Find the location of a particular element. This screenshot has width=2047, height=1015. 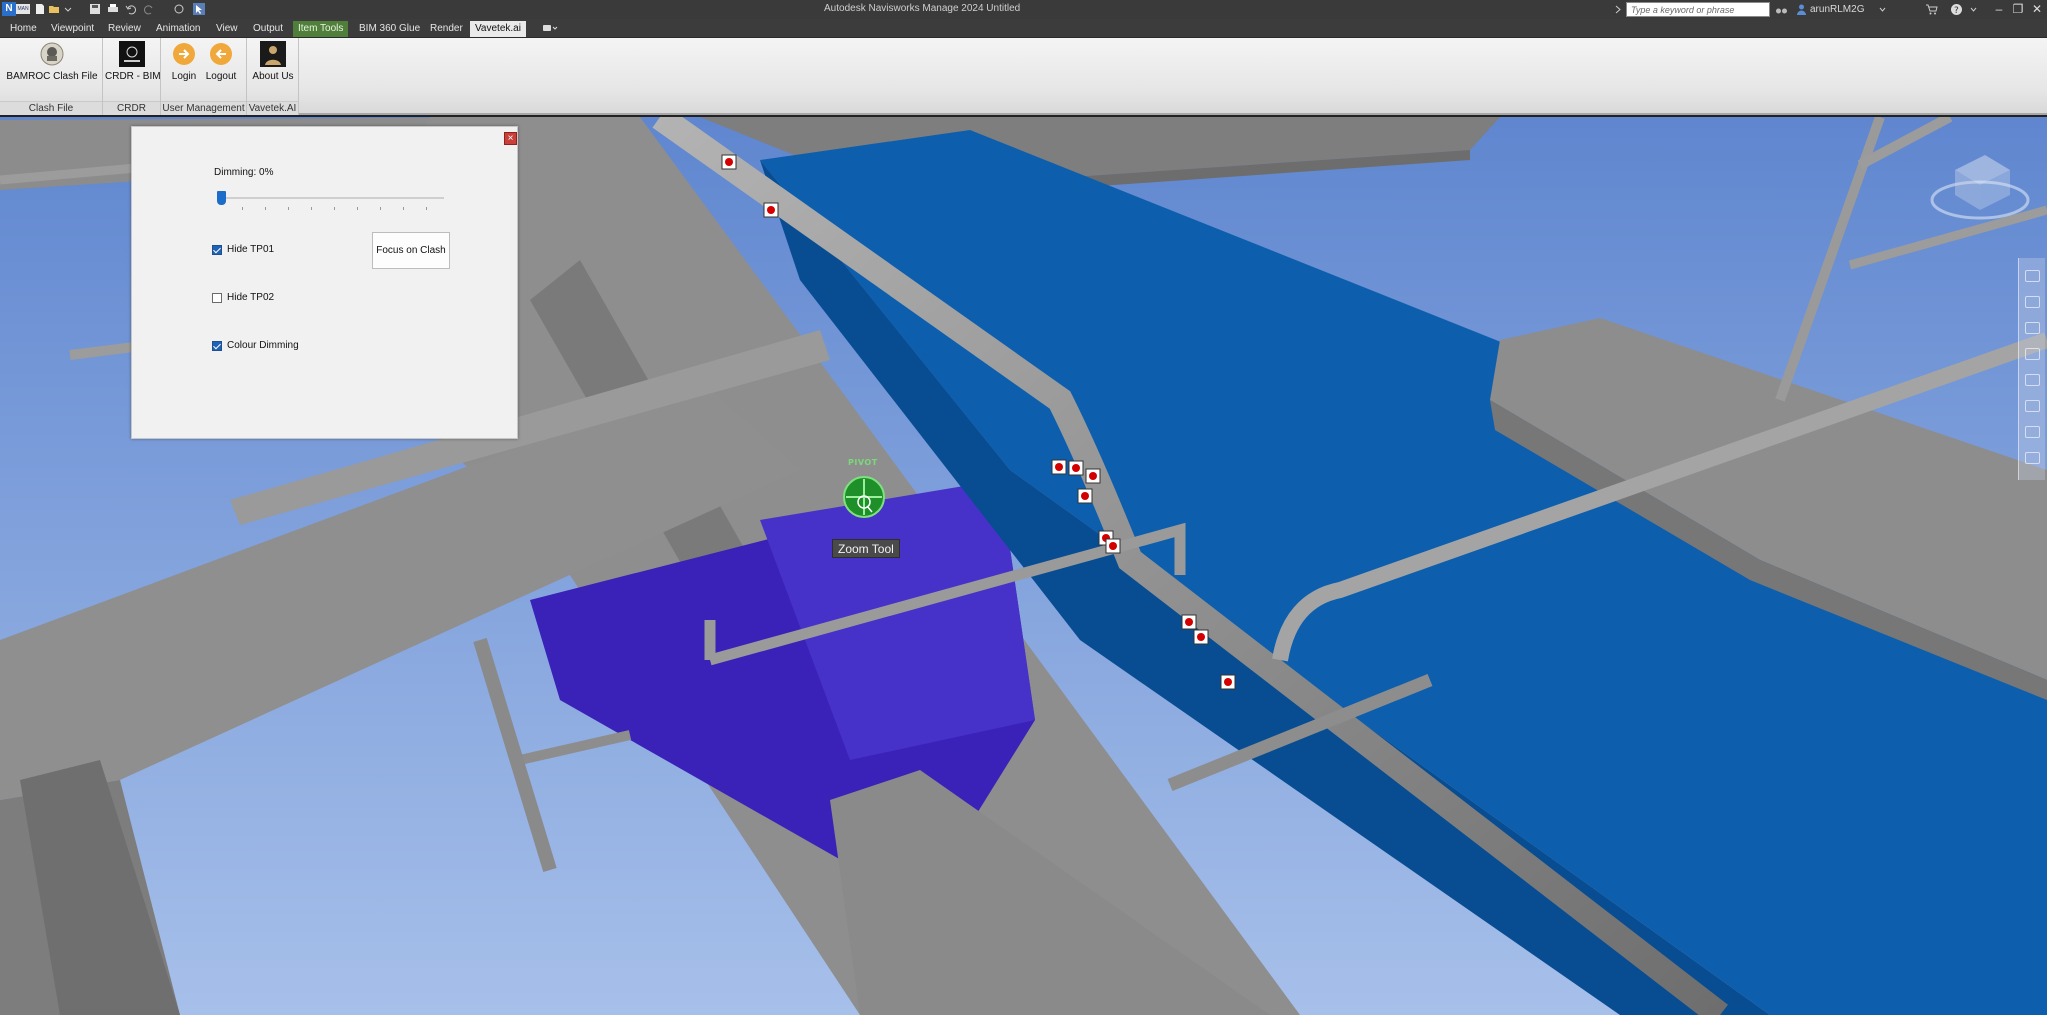

ribbon-group-vavetek-ai: About Us Vavetek.AI is located at coordinates (273, 76).